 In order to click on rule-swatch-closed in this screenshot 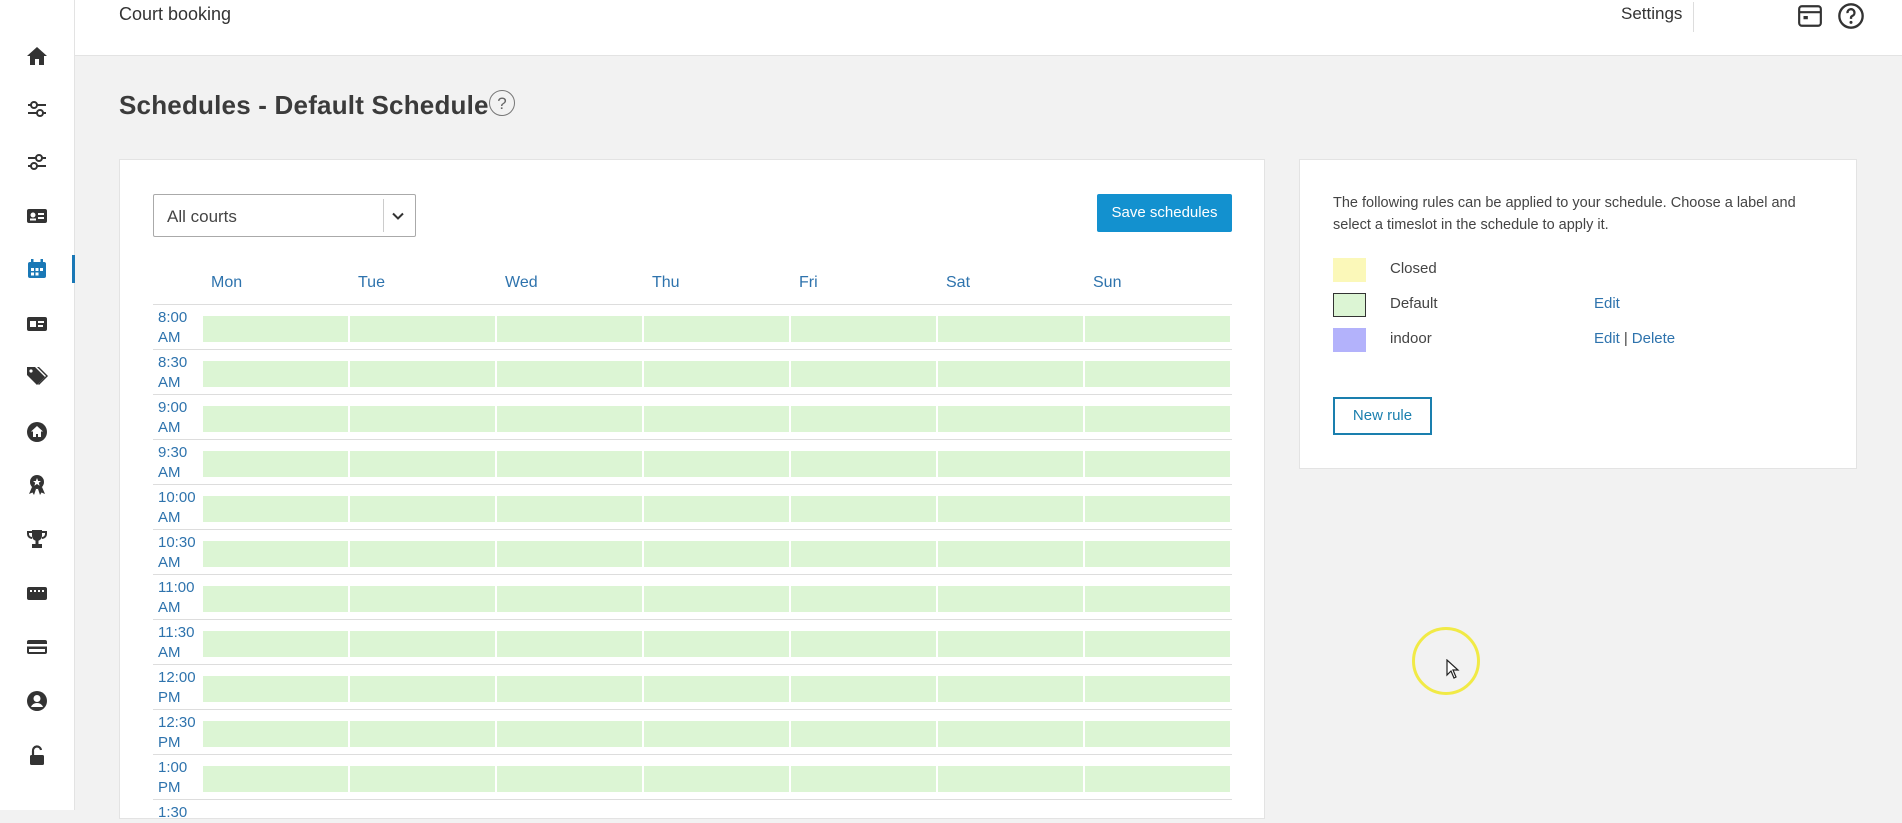, I will do `click(1349, 270)`.